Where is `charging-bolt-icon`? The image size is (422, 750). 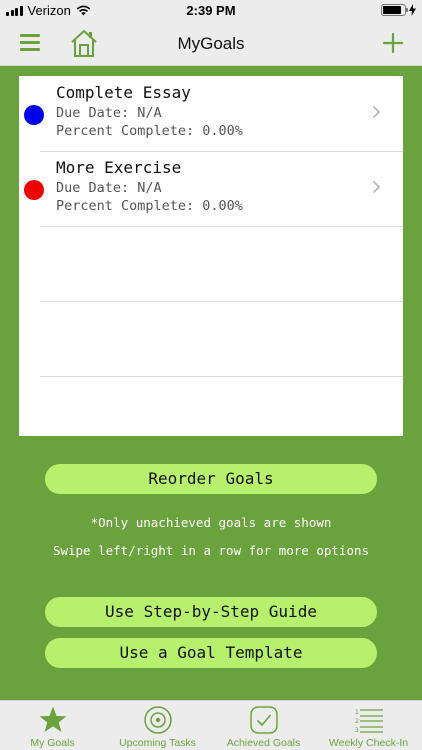 charging-bolt-icon is located at coordinates (412, 10).